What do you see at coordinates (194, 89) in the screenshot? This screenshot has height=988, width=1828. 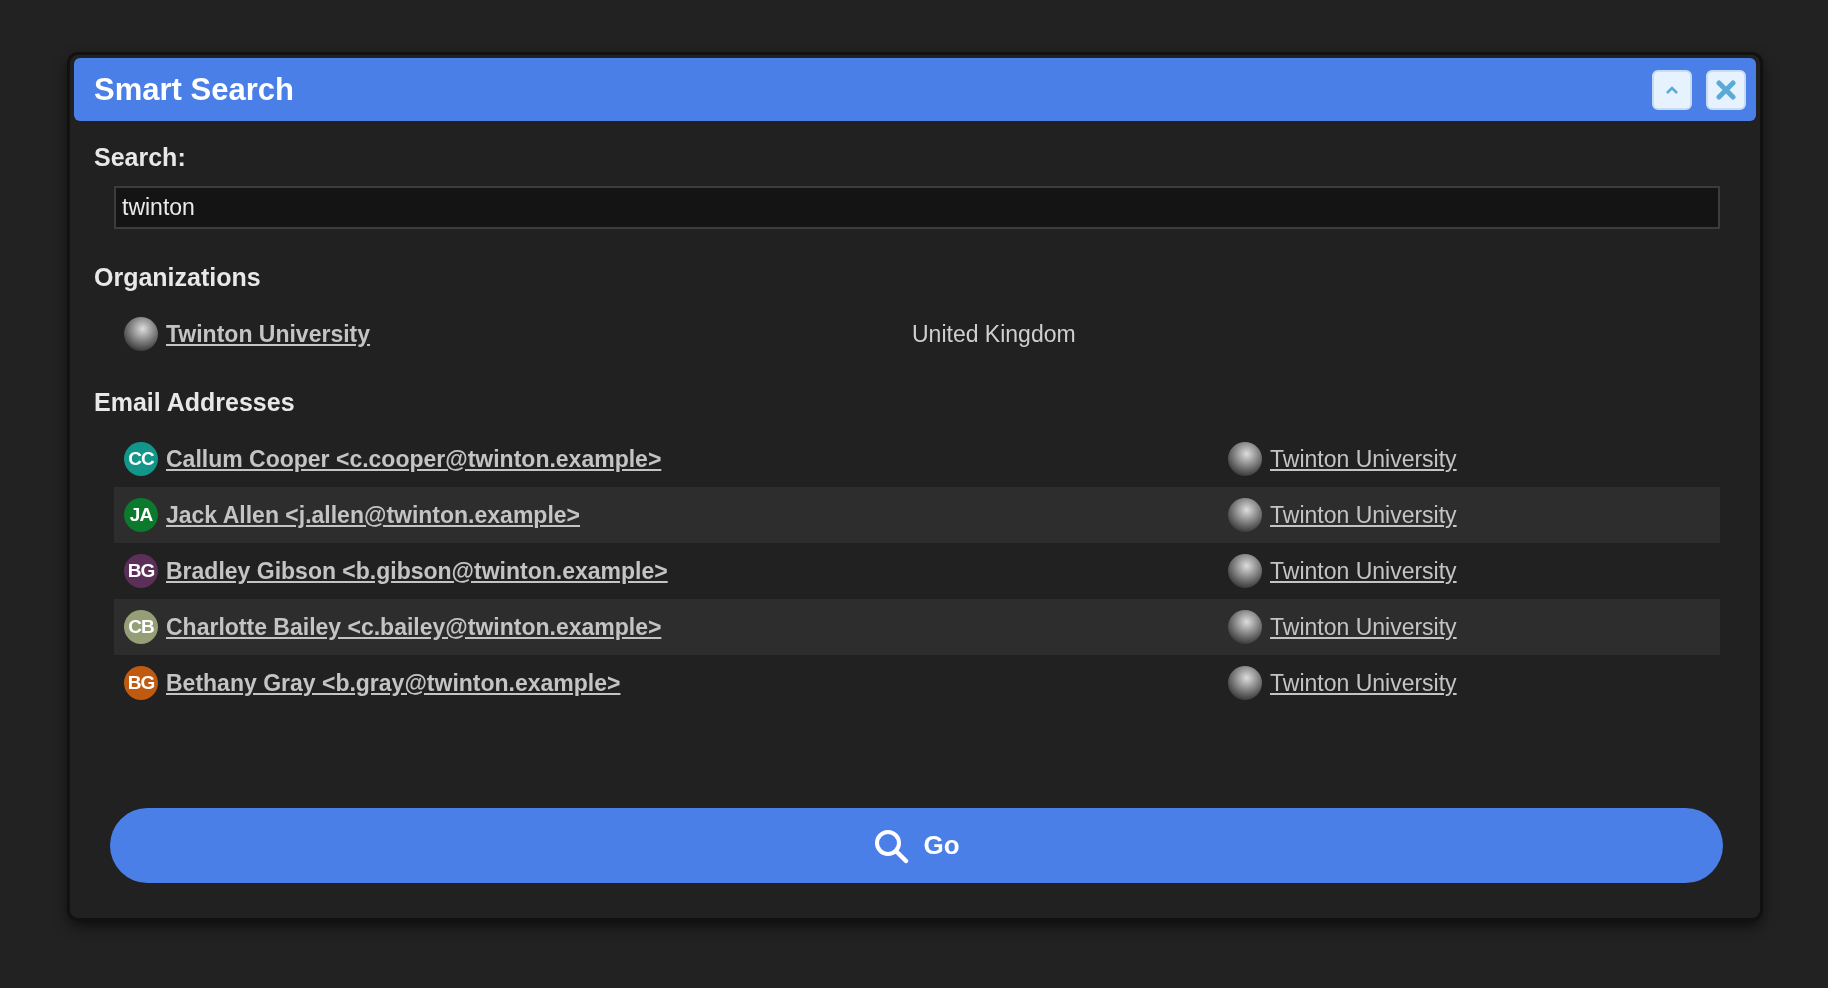 I see `window-title: Smart Search` at bounding box center [194, 89].